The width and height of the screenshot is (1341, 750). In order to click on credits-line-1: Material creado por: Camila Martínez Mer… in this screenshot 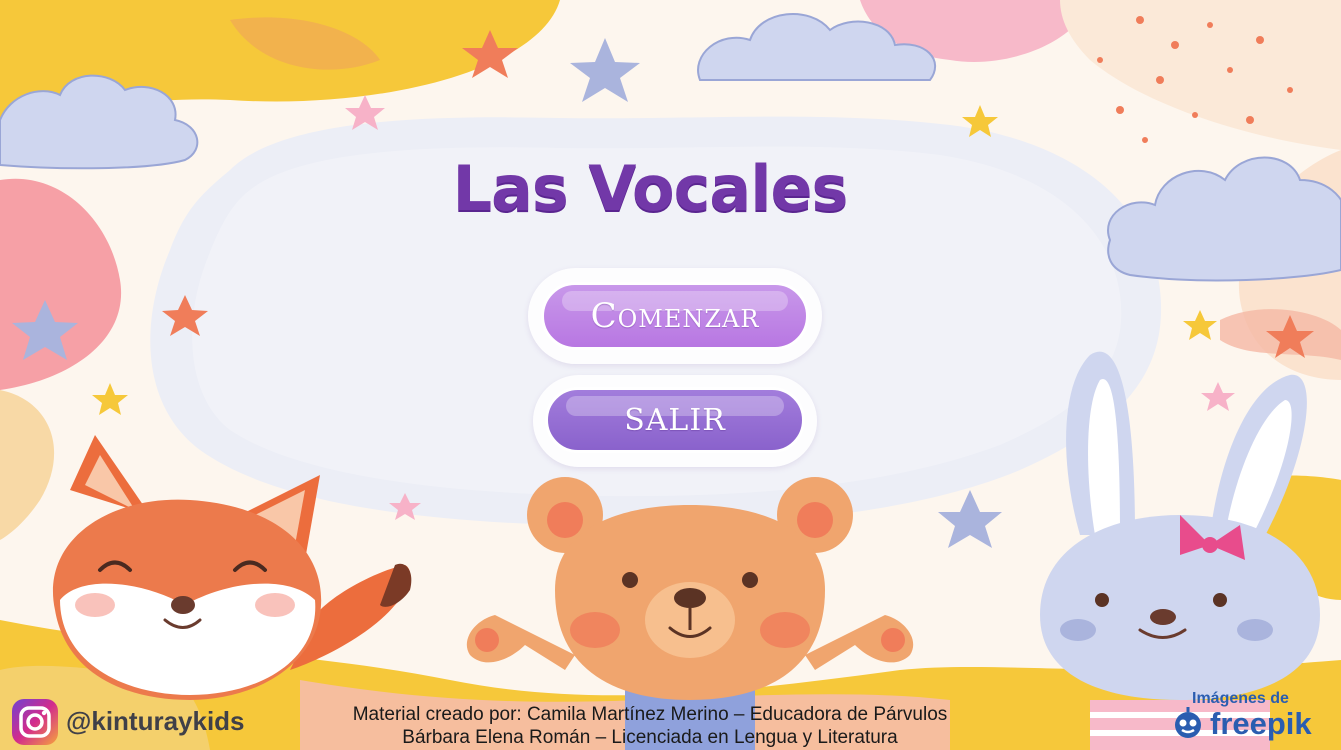, I will do `click(650, 714)`.